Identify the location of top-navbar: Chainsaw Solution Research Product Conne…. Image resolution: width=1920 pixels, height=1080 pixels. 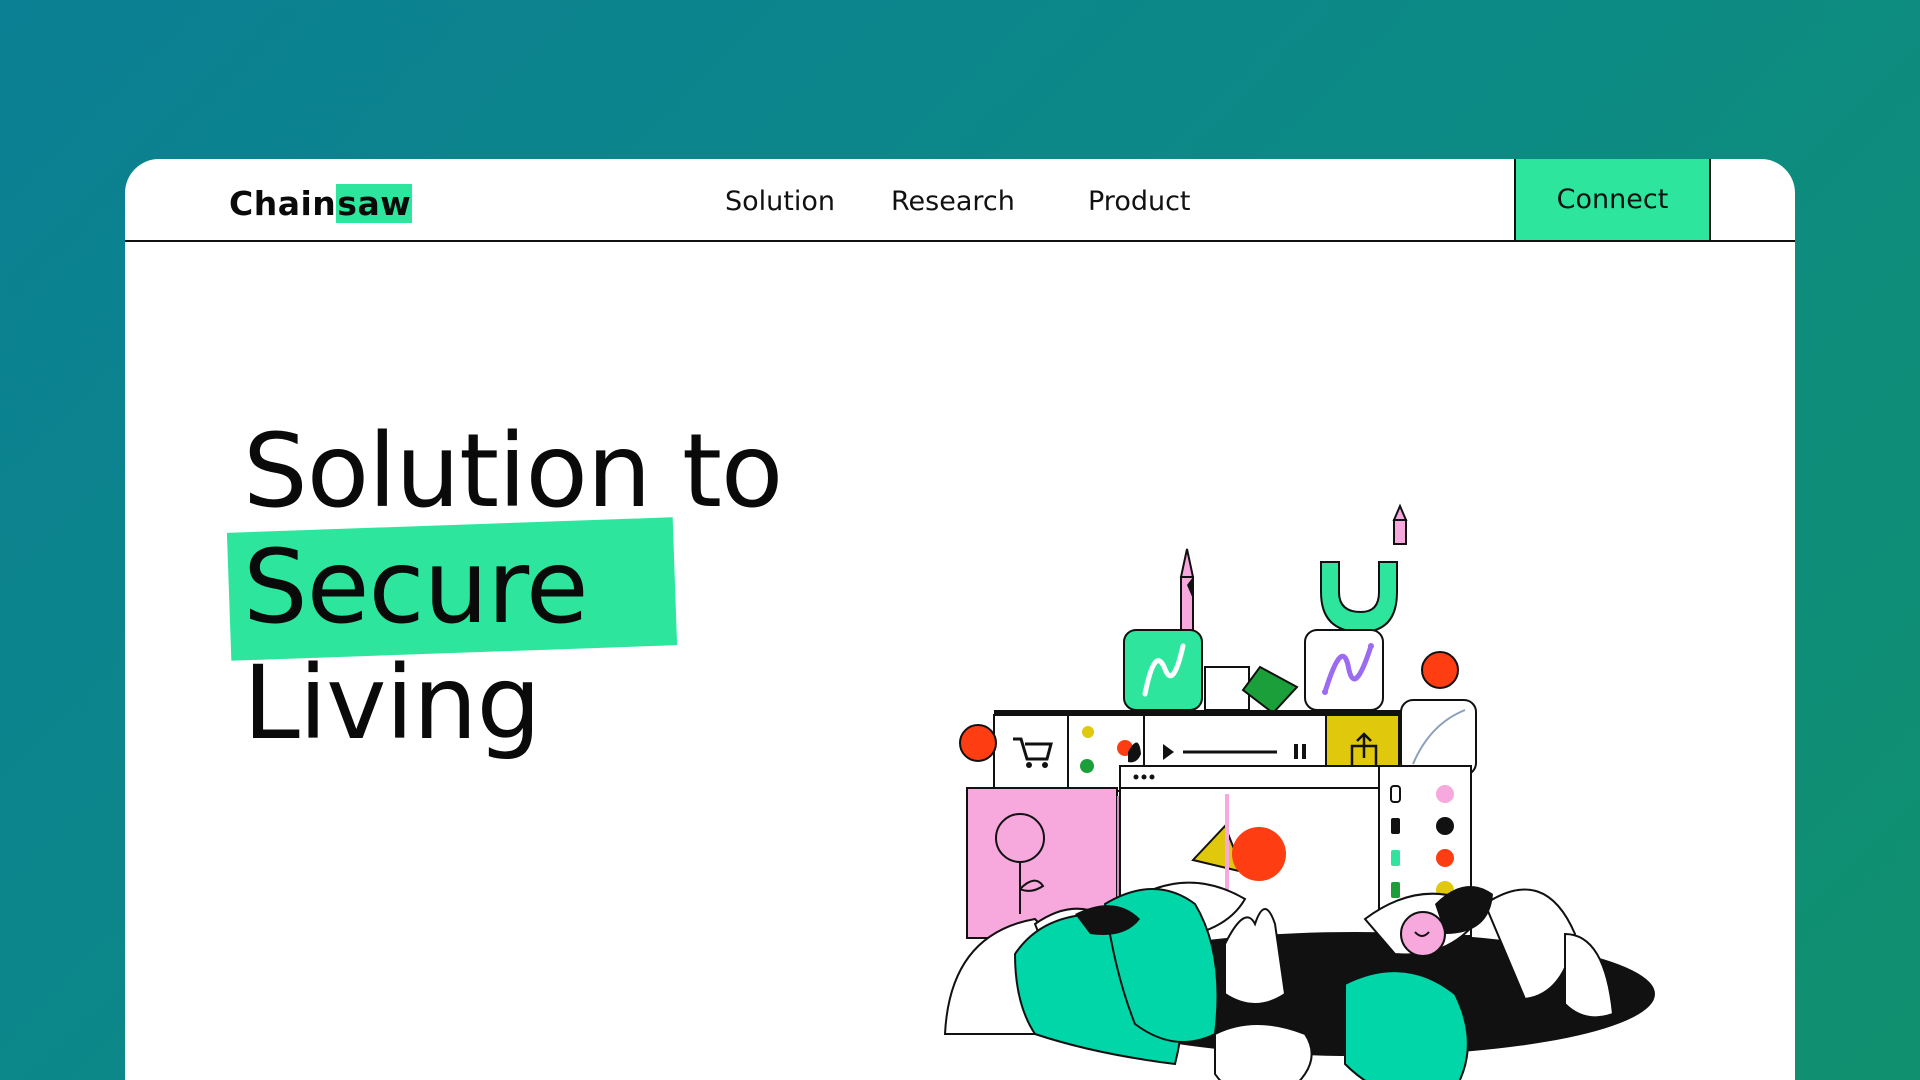
(960, 200).